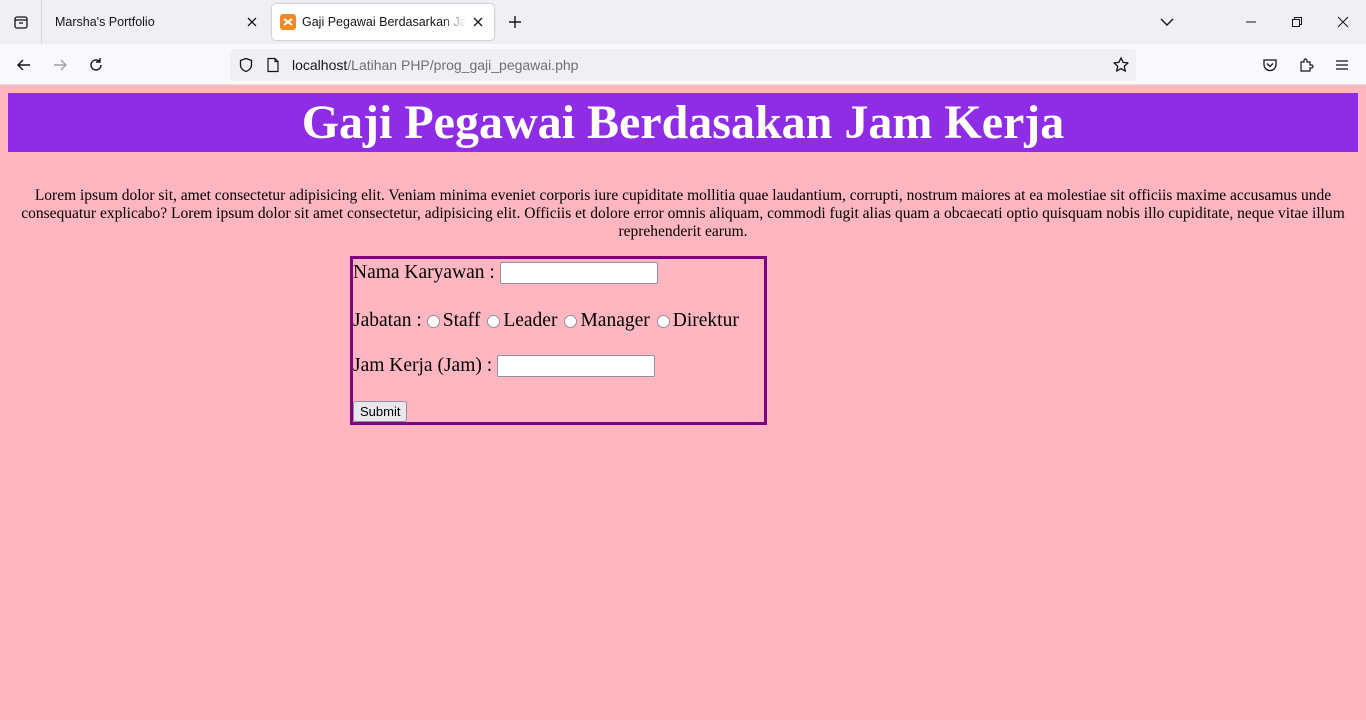 Image resolution: width=1366 pixels, height=720 pixels. I want to click on tracking-protection-shield-icon, so click(247, 65).